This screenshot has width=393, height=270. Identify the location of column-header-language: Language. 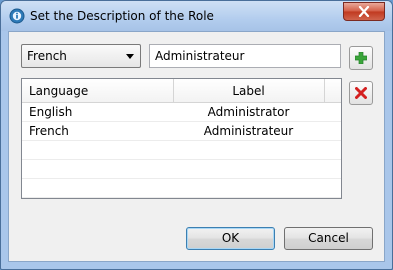
(58, 91).